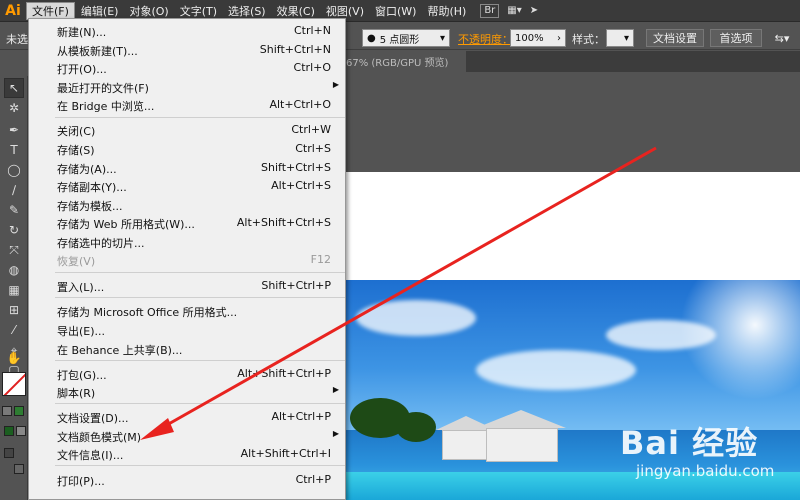 This screenshot has height=500, width=800. What do you see at coordinates (14, 150) in the screenshot?
I see `type-tool-icon: T` at bounding box center [14, 150].